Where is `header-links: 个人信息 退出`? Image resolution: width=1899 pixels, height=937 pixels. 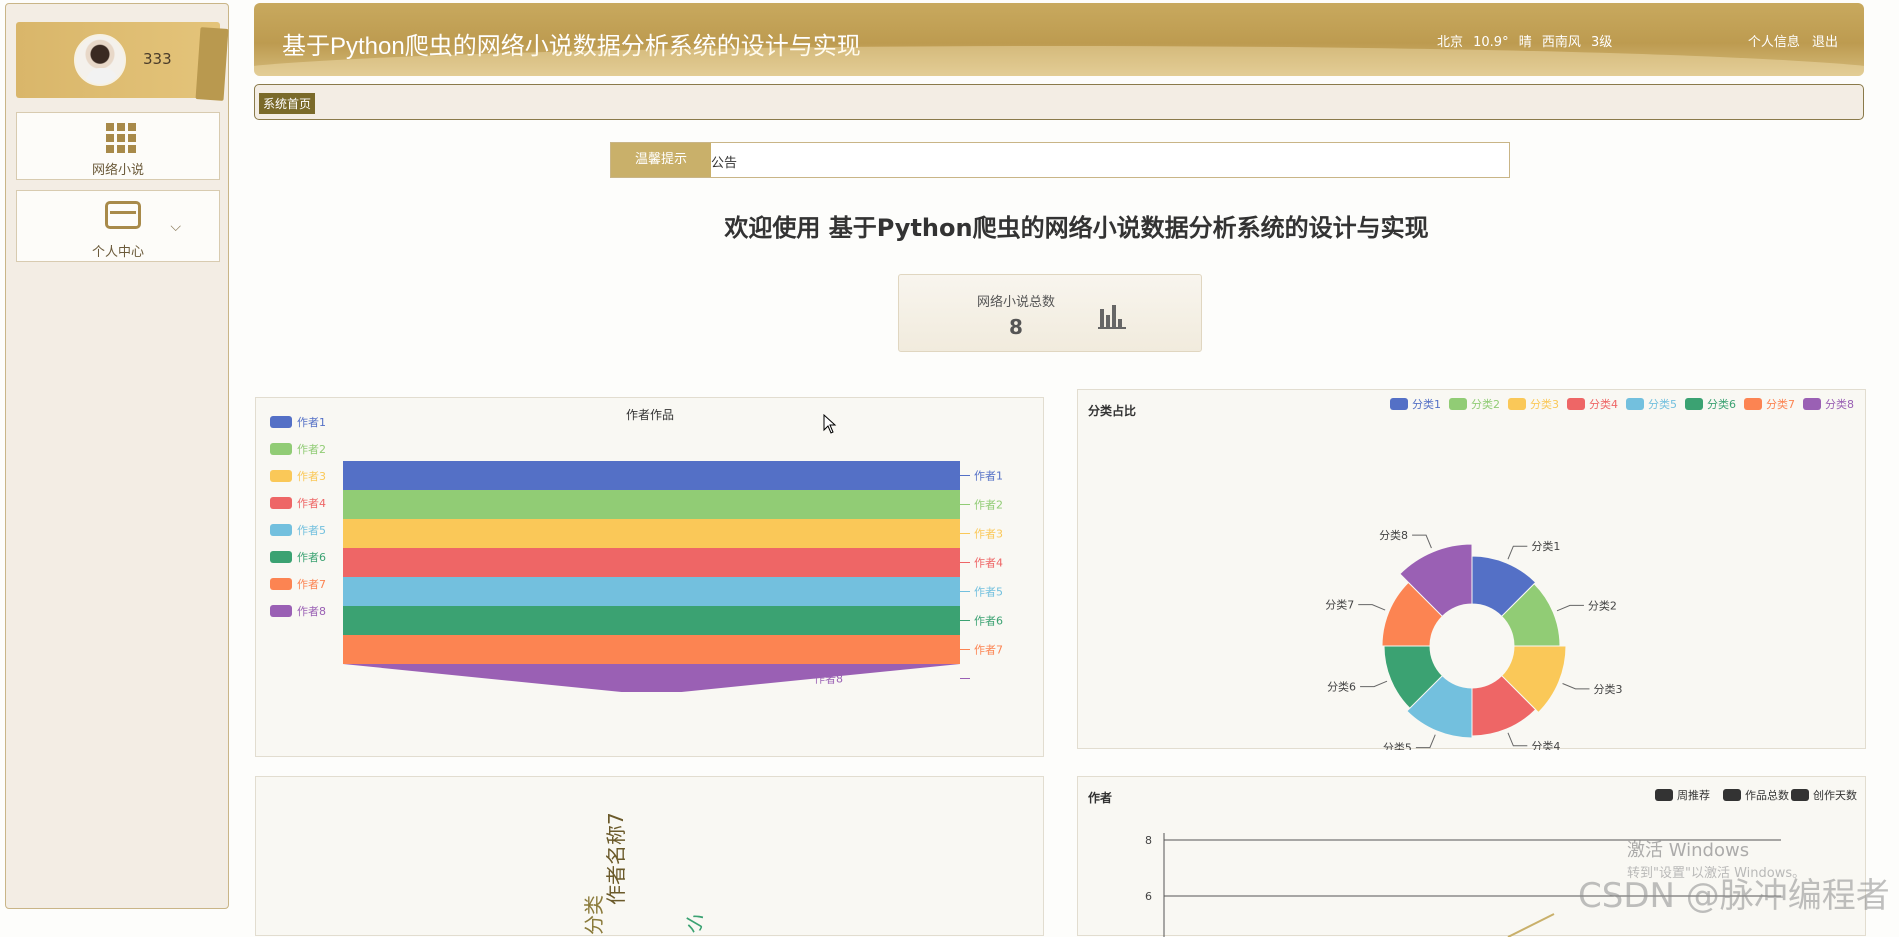 header-links: 个人信息 退出 is located at coordinates (1789, 40).